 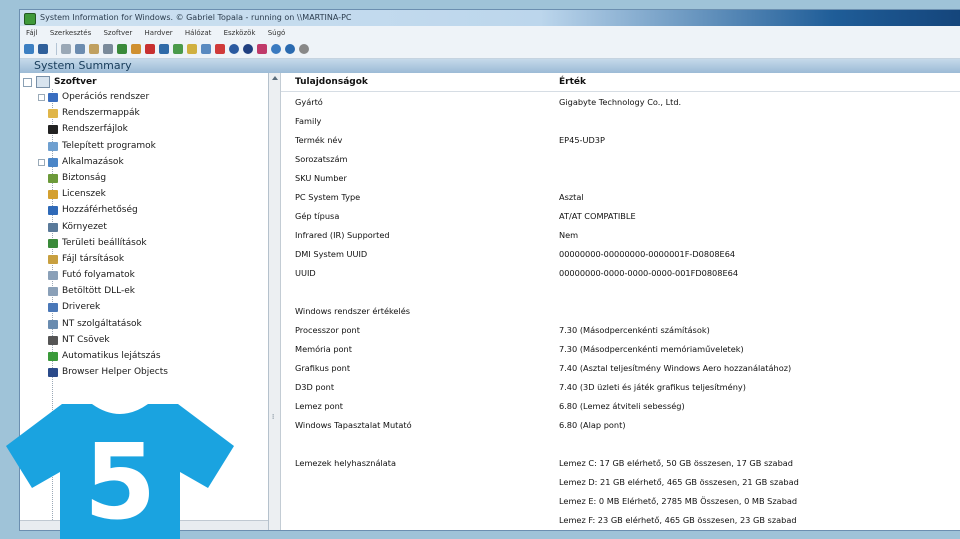 What do you see at coordinates (620, 177) in the screenshot?
I see `table-row: SKU Number` at bounding box center [620, 177].